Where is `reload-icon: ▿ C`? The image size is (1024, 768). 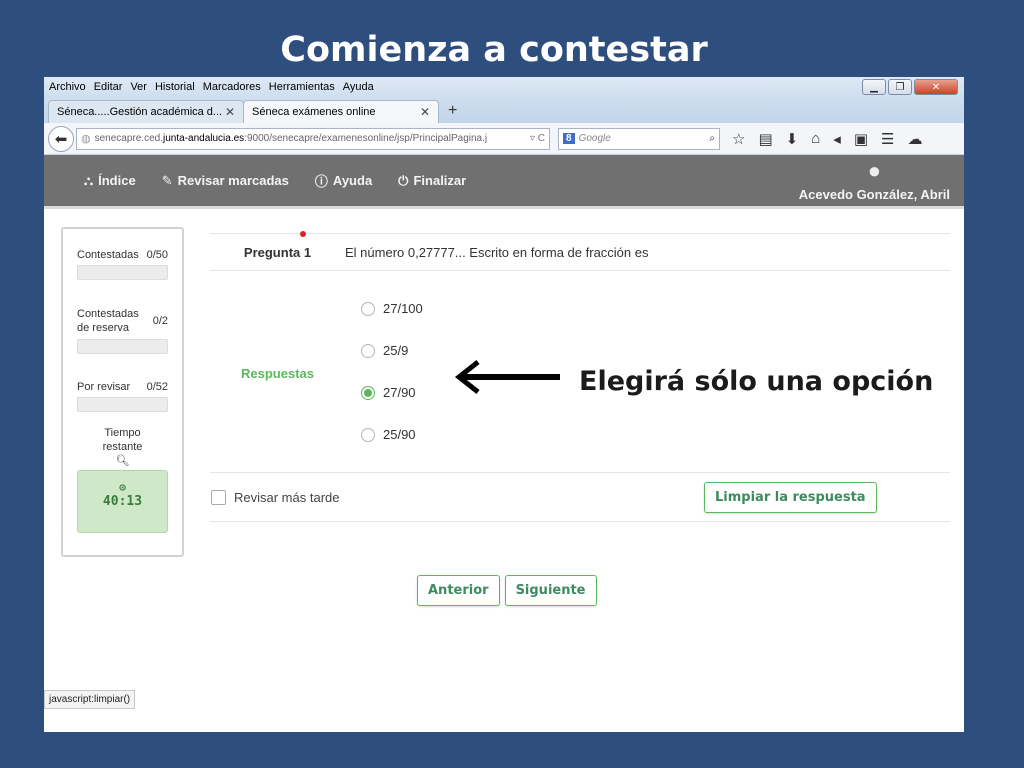
reload-icon: ▿ C is located at coordinates (535, 138).